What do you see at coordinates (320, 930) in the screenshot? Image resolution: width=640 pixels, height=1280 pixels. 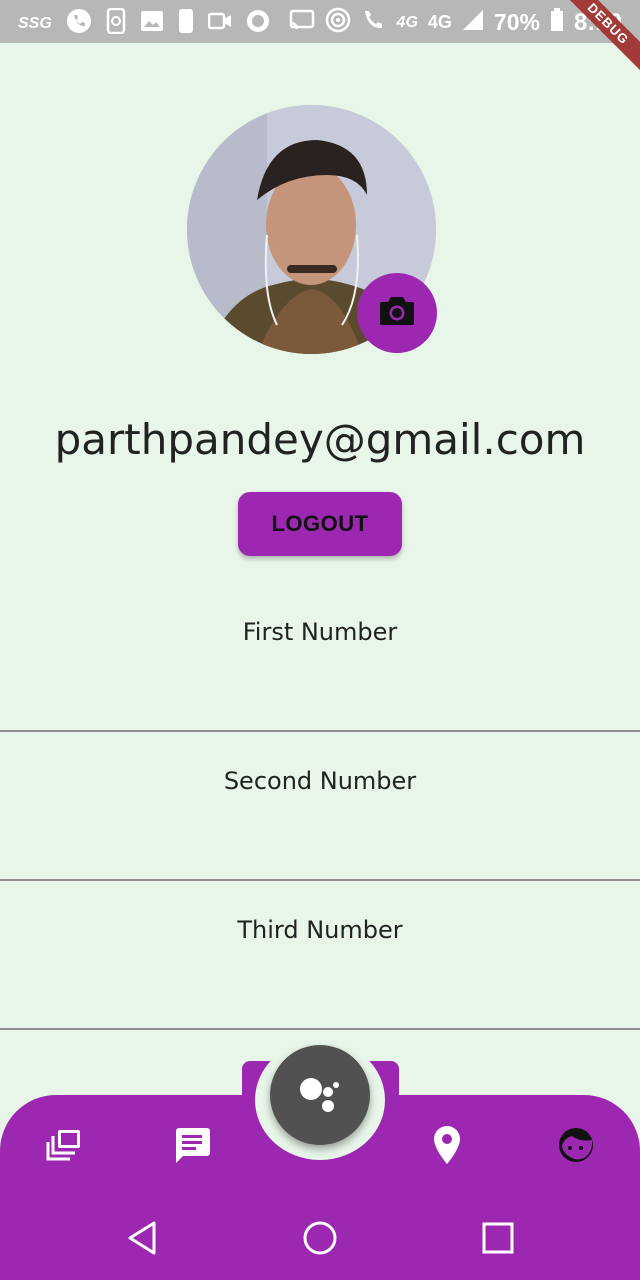 I see `third-number-label: Third Number` at bounding box center [320, 930].